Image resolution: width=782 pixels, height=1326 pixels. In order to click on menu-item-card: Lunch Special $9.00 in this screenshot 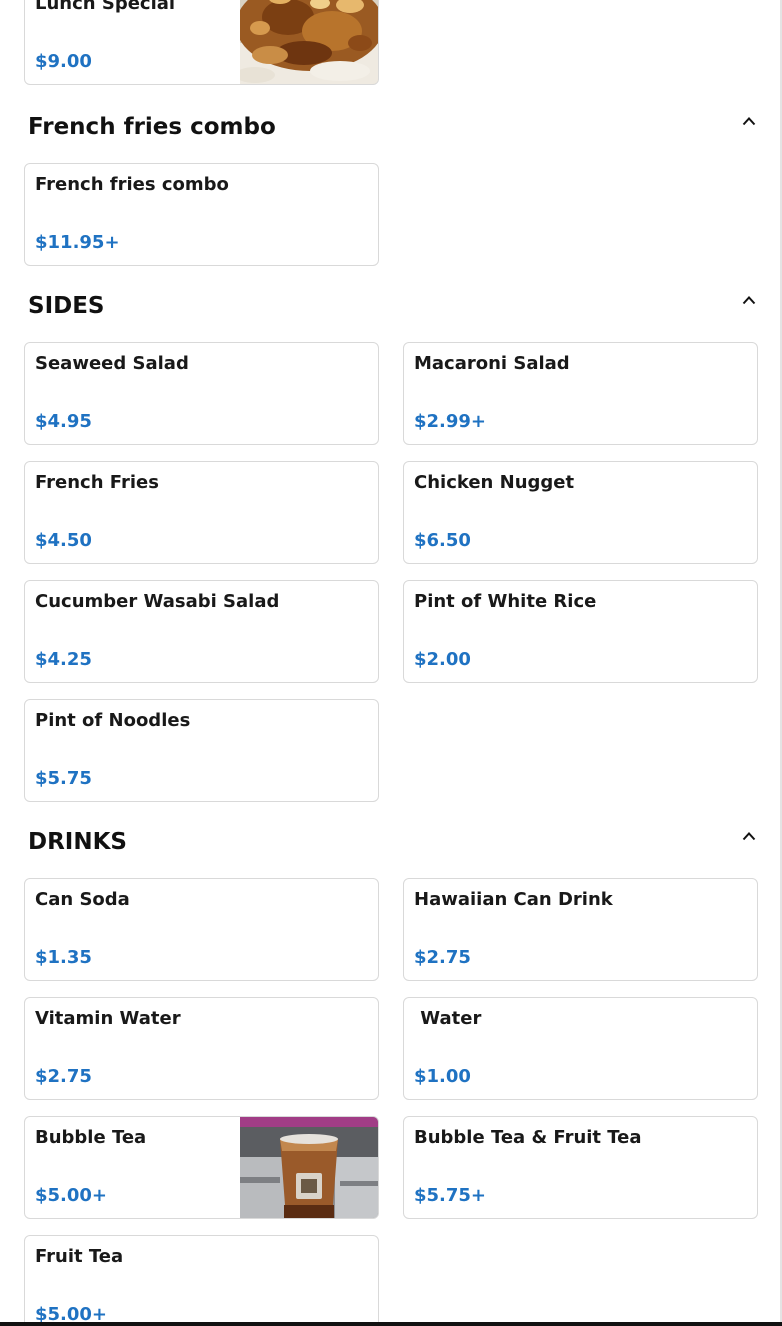, I will do `click(201, 42)`.